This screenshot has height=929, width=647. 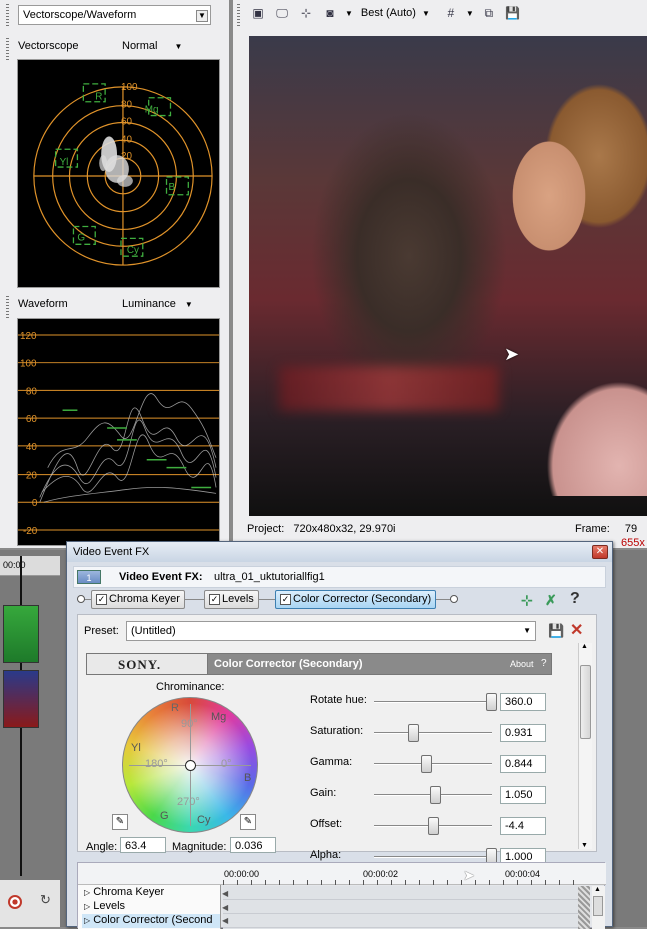 I want to click on record-button, so click(x=15, y=902).